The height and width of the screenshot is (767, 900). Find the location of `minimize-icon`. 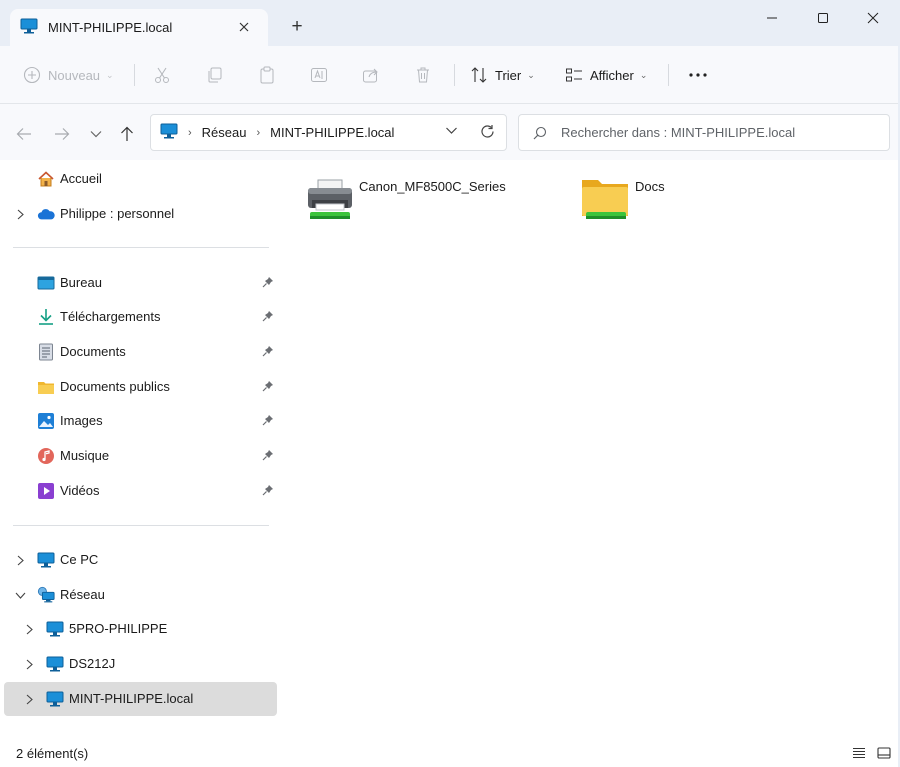

minimize-icon is located at coordinates (772, 18).